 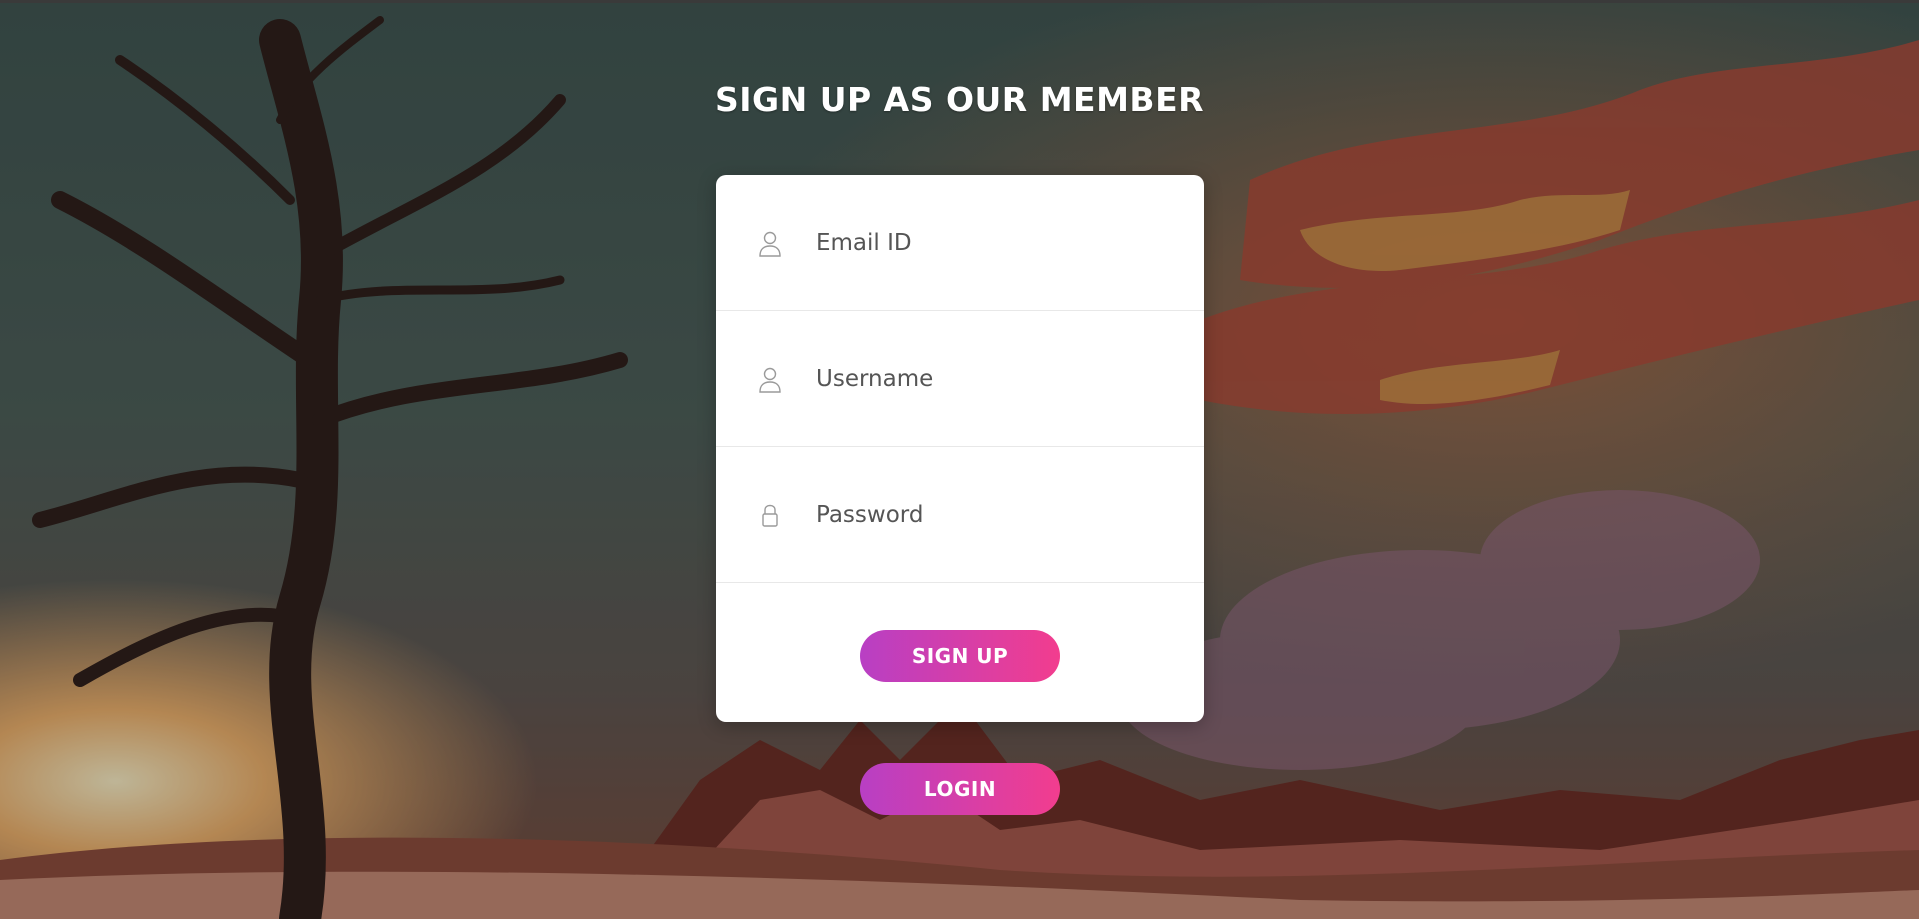 I want to click on username-field-row, so click(x=960, y=379).